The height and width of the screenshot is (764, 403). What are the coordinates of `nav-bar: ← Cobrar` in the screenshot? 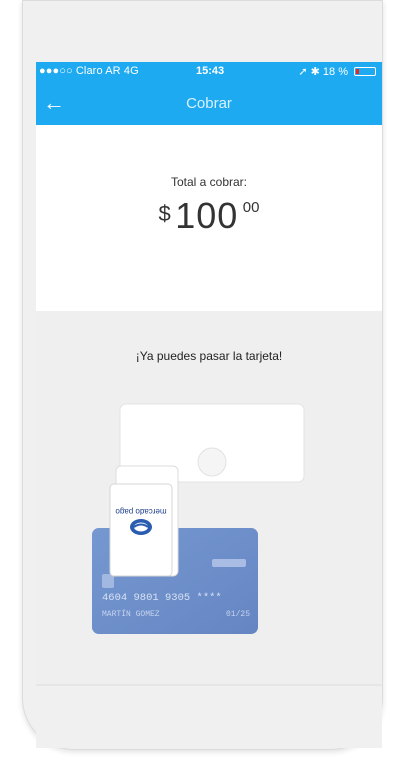 It's located at (209, 103).